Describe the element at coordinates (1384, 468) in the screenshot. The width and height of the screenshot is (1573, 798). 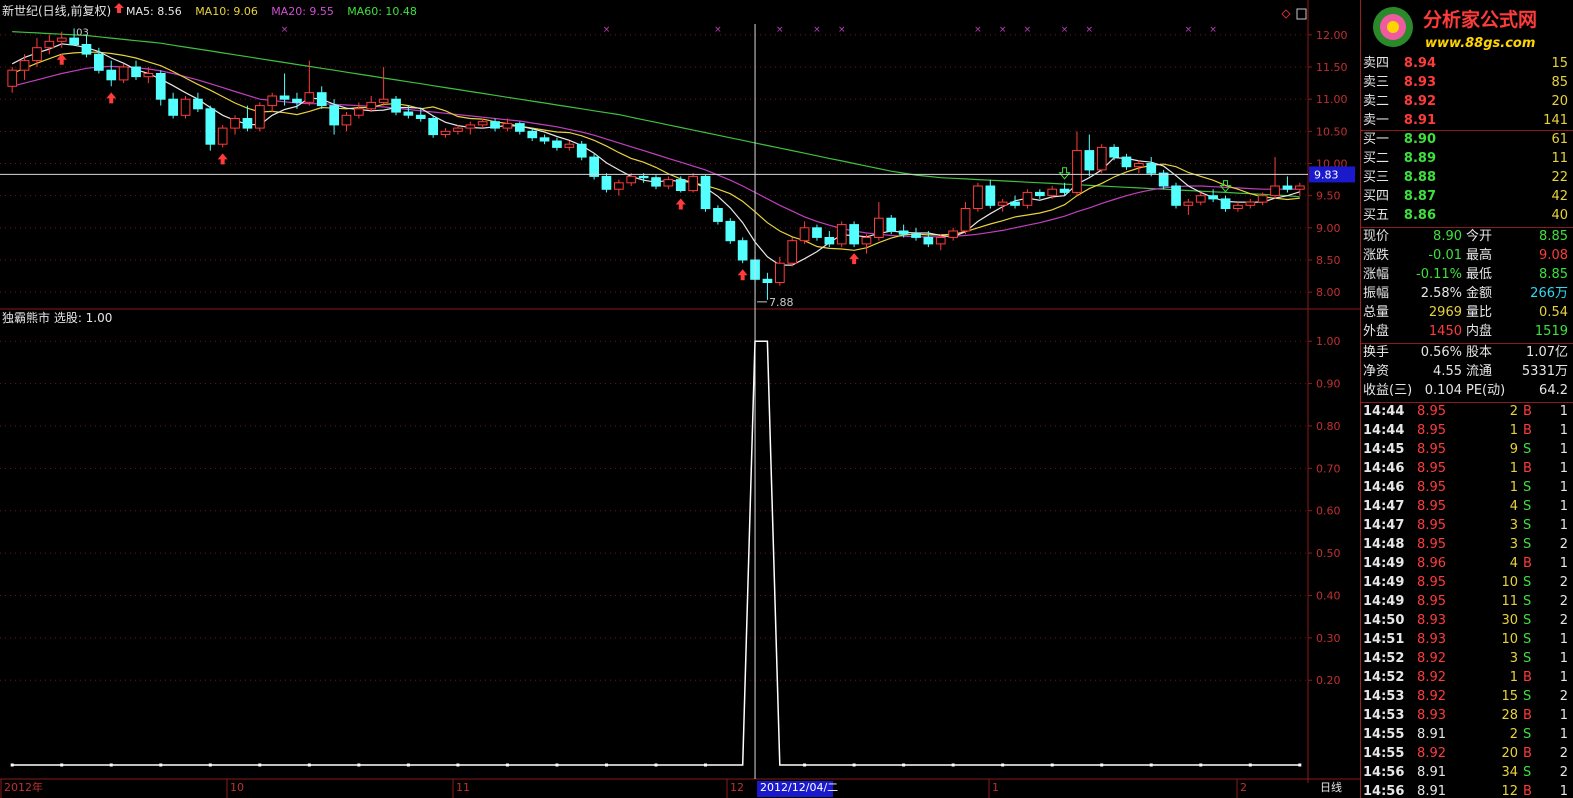
I see `tick-time: 14:46` at that location.